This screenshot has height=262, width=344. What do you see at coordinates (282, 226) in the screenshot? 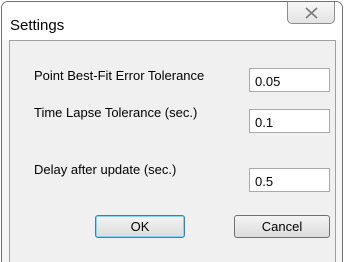
I see `cancel-button: Cancel` at bounding box center [282, 226].